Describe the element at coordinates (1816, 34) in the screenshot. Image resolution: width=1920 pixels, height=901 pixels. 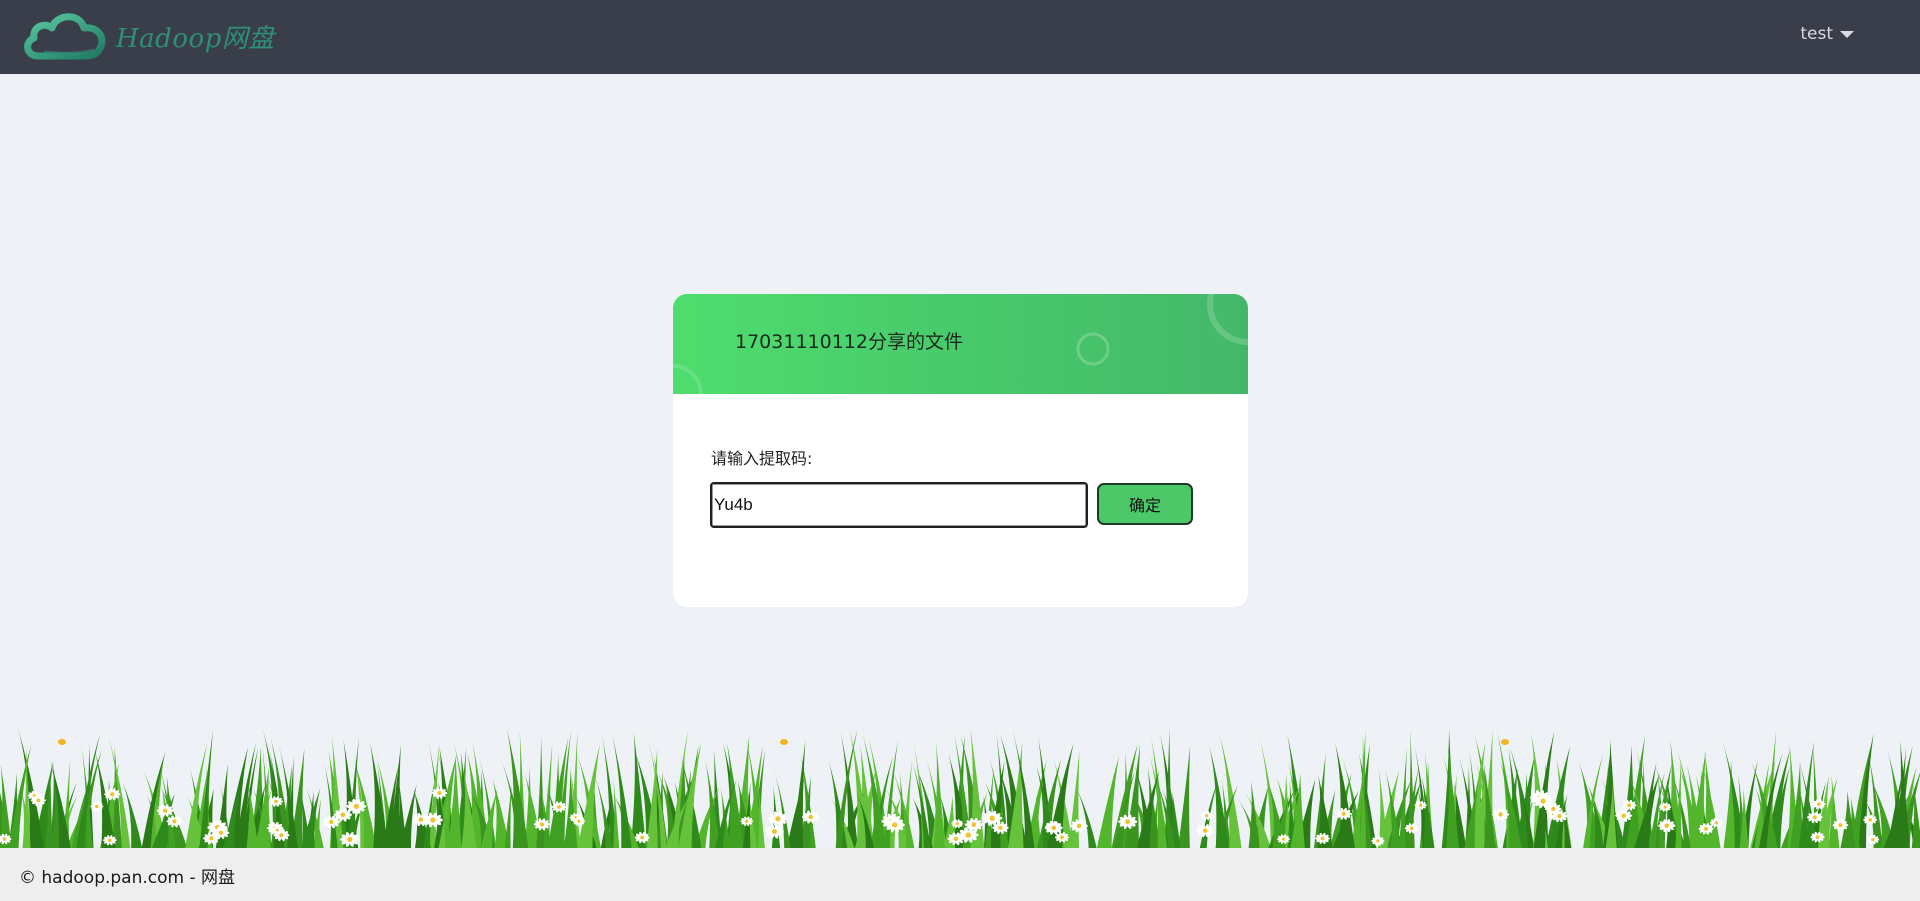
I see `user-name: test` at that location.